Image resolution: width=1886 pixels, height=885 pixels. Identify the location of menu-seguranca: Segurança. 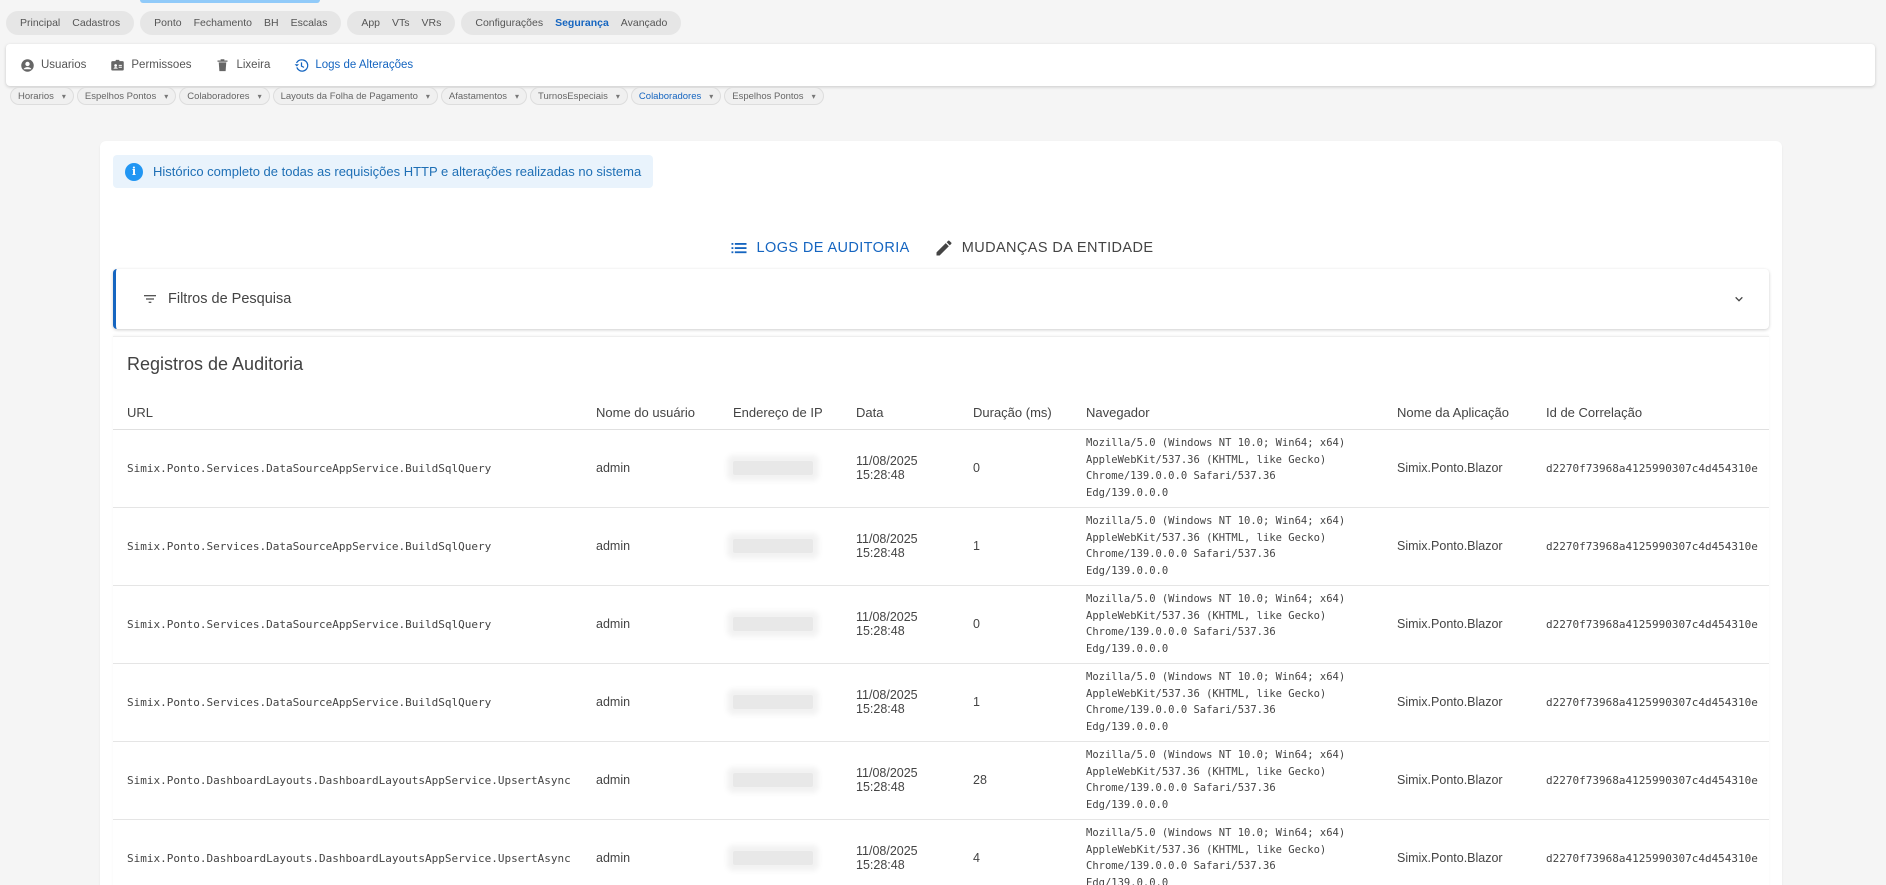
(582, 23).